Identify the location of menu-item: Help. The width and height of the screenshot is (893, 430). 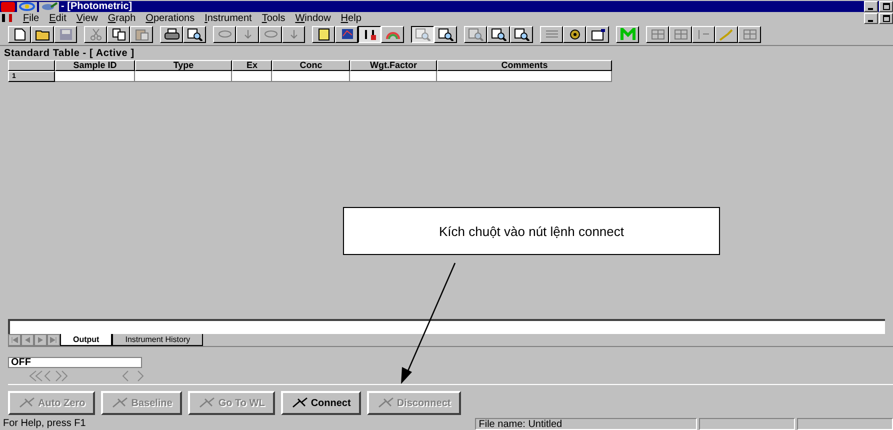
(351, 18).